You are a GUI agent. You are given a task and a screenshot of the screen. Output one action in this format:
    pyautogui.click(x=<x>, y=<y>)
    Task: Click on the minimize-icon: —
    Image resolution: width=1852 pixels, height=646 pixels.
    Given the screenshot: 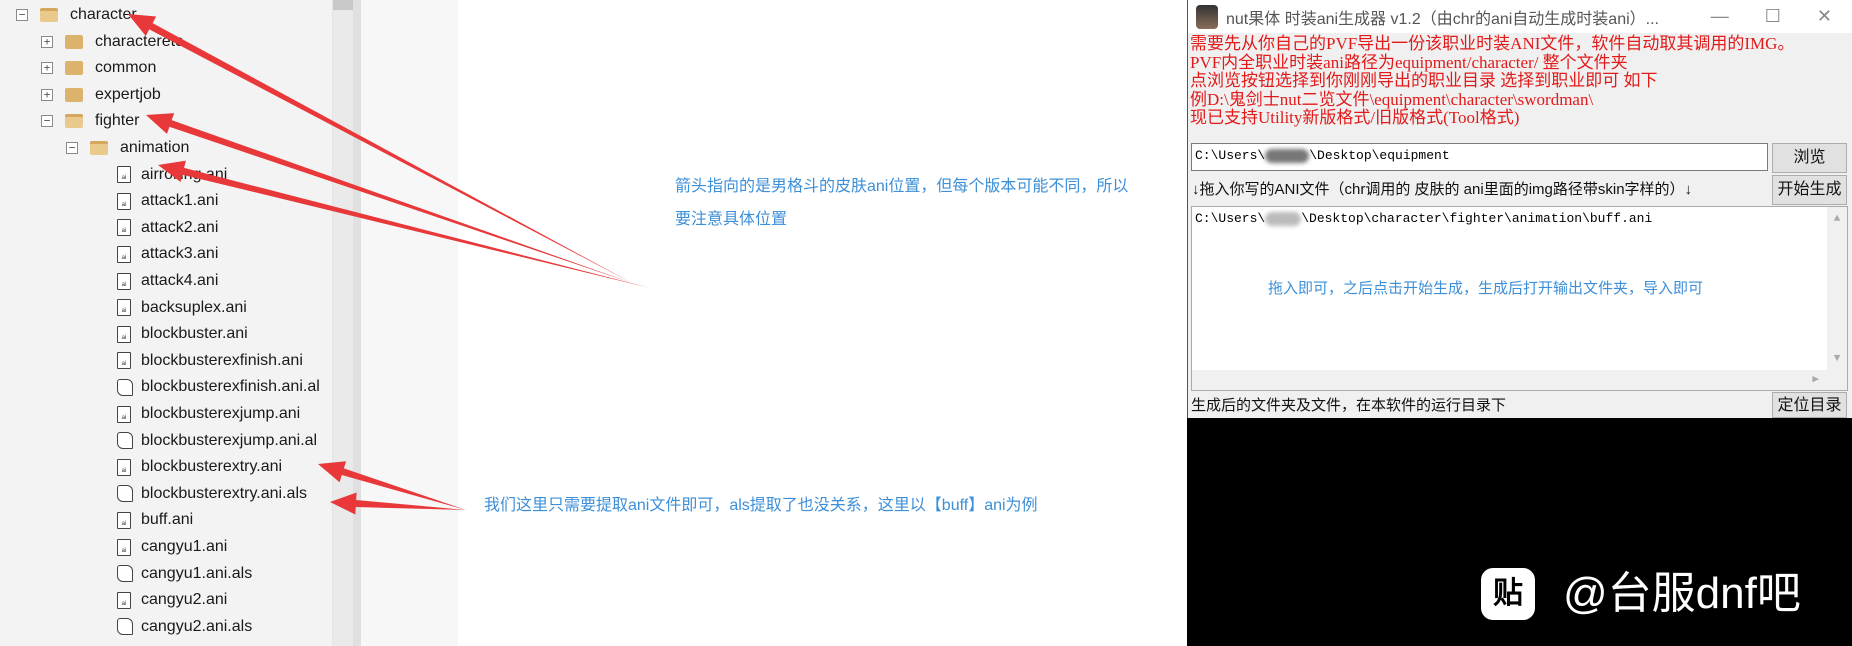 What is the action you would take?
    pyautogui.click(x=1720, y=16)
    